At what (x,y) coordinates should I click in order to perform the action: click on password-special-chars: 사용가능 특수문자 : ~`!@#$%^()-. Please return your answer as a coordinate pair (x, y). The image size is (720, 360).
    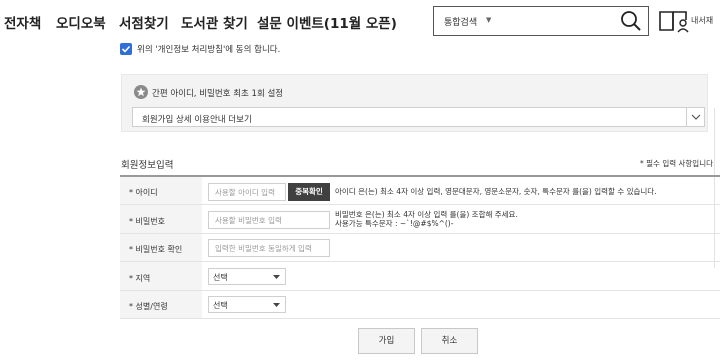
    Looking at the image, I should click on (394, 223).